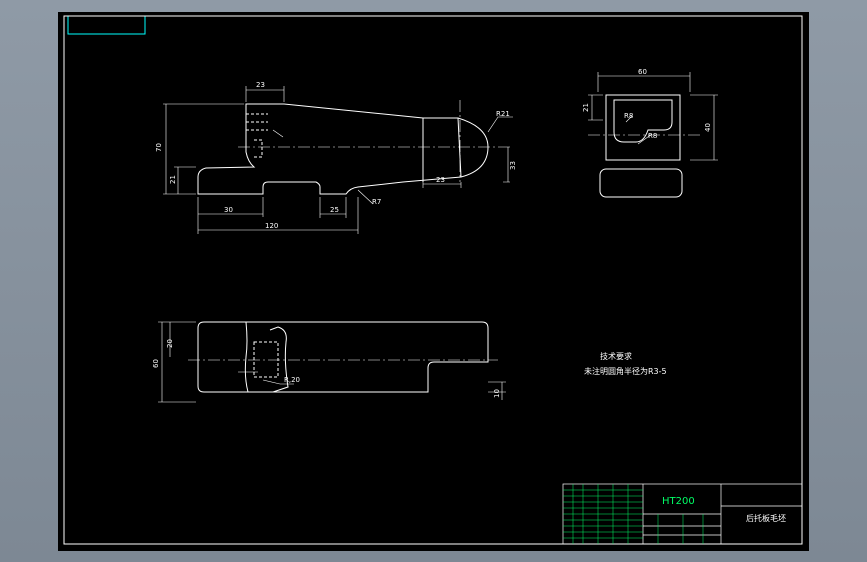  I want to click on front-dim-lower-height: 21, so click(173, 179).